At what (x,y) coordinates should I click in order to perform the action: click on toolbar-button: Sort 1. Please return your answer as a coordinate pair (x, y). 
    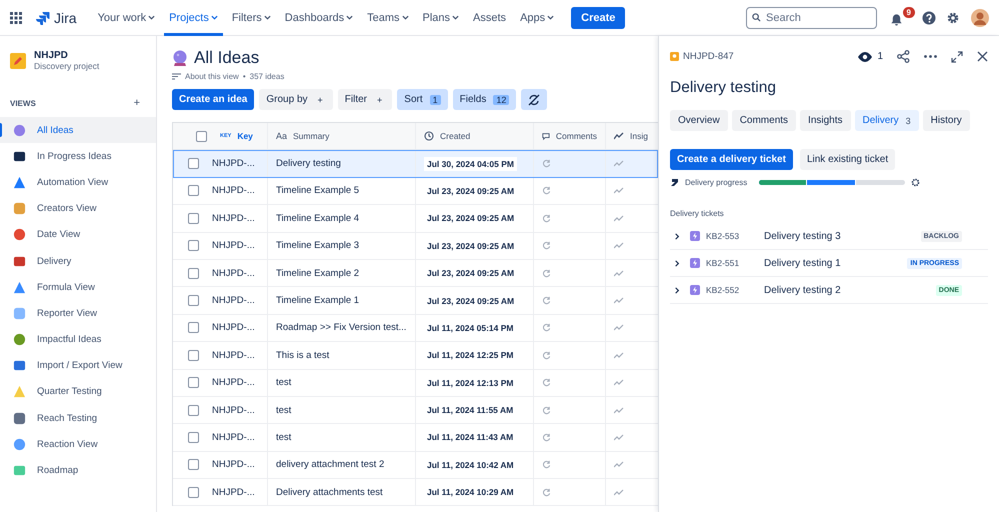
    Looking at the image, I should click on (422, 99).